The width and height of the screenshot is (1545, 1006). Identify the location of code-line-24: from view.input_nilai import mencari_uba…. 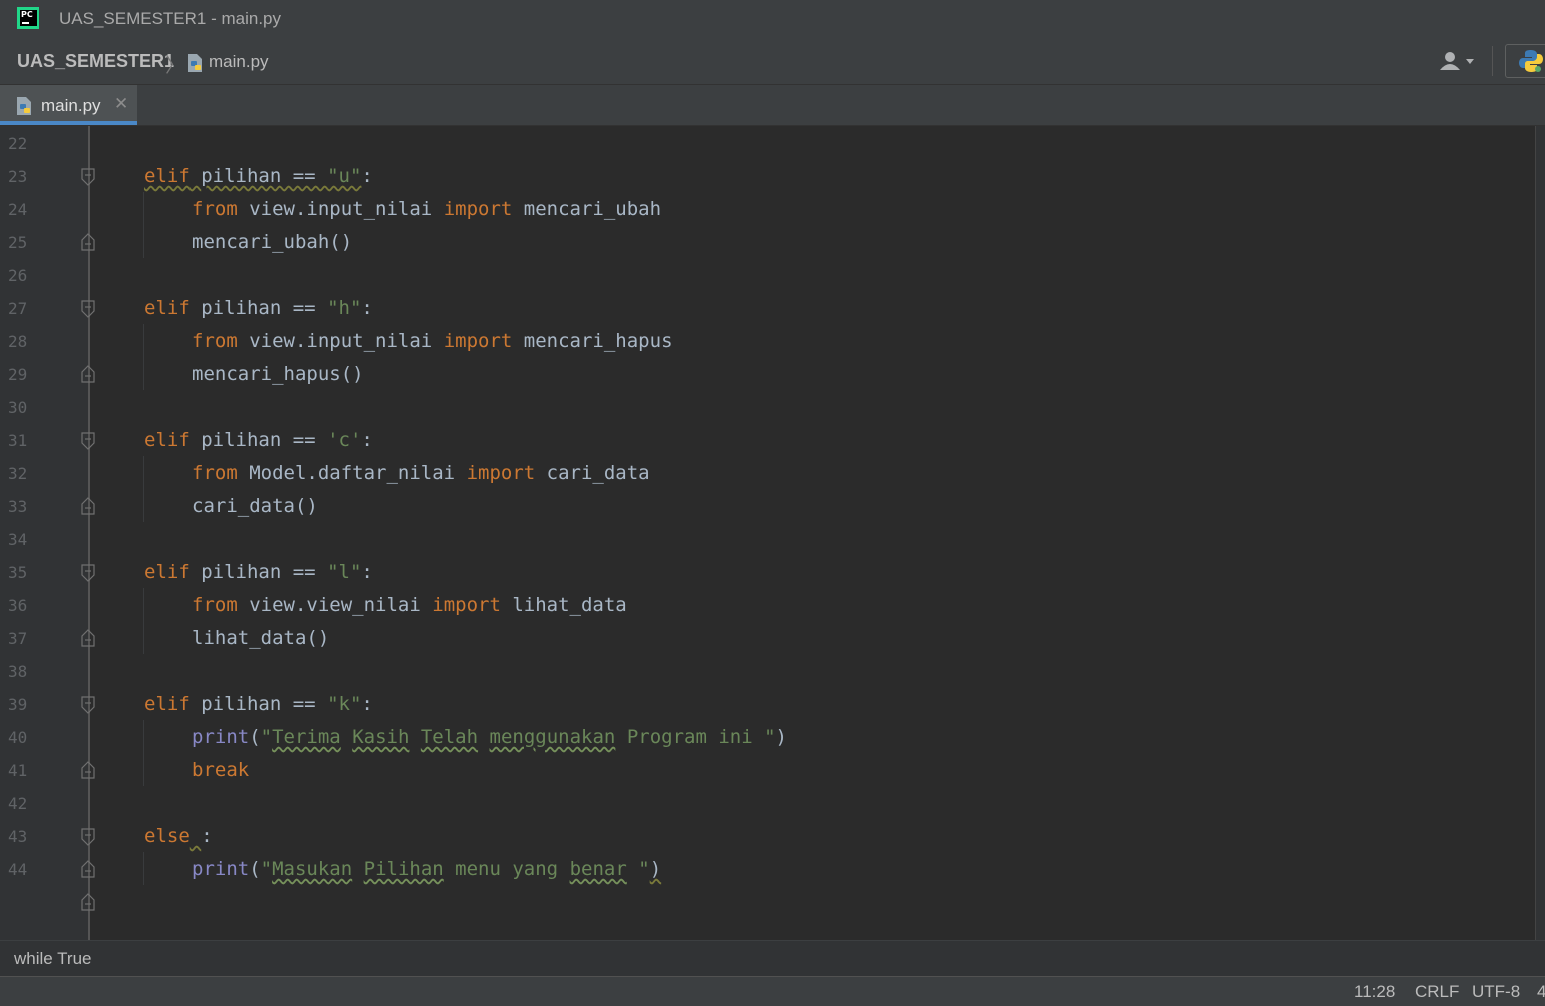
(426, 209).